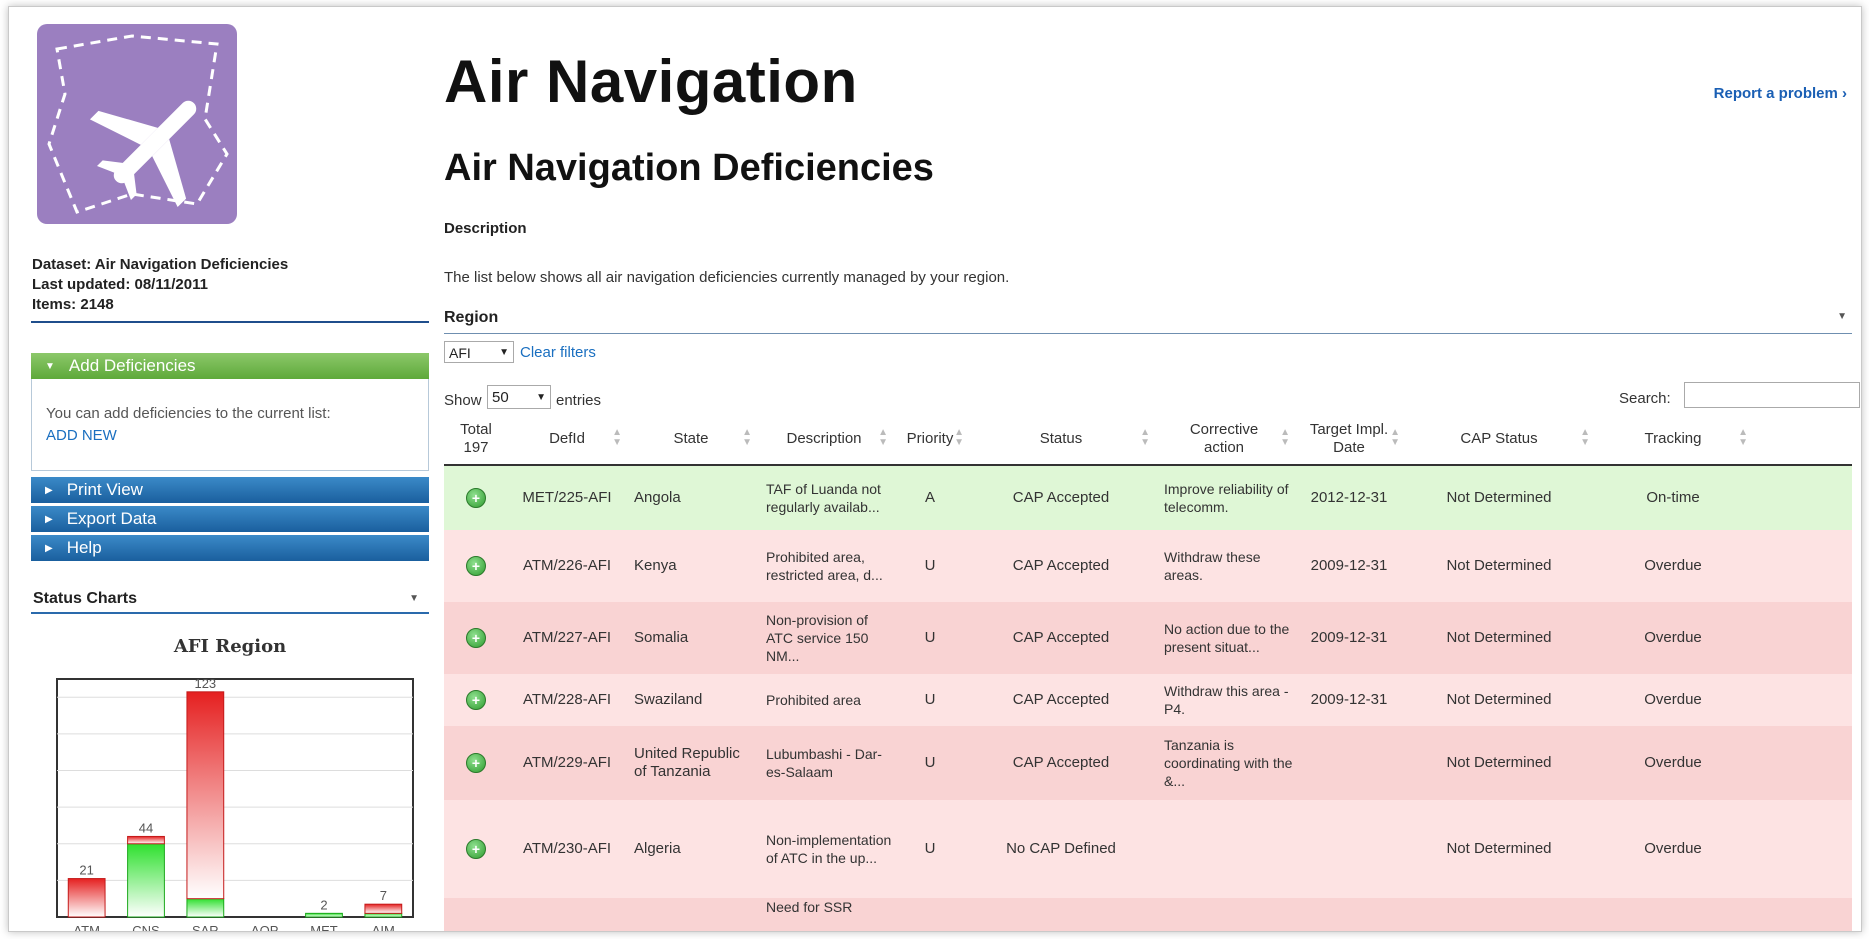  I want to click on chart-data-label: 21, so click(86, 870).